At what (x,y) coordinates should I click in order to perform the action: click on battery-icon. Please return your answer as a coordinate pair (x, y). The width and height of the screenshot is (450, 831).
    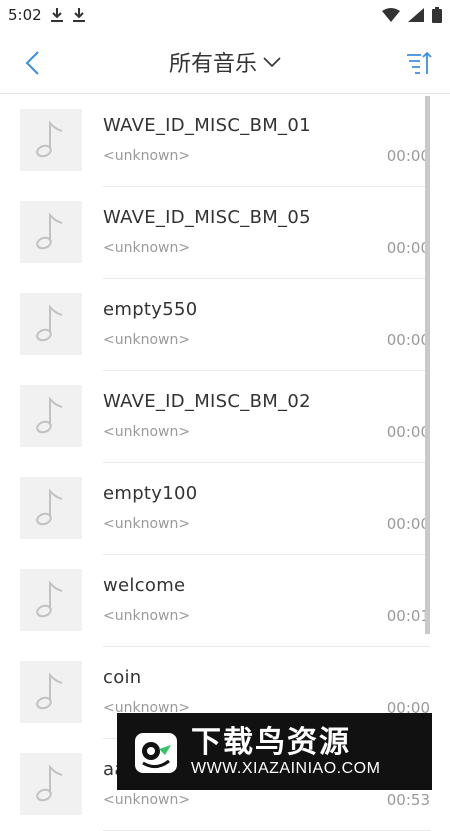
    Looking at the image, I should click on (437, 15).